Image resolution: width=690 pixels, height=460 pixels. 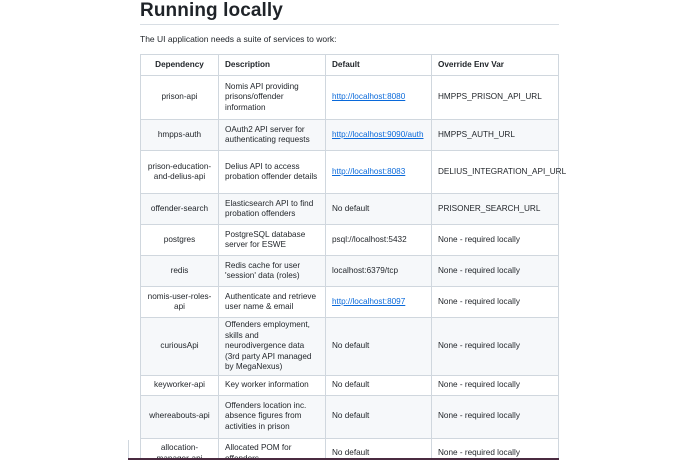 What do you see at coordinates (368, 301) in the screenshot?
I see `default-url-link: http://localhost:8097` at bounding box center [368, 301].